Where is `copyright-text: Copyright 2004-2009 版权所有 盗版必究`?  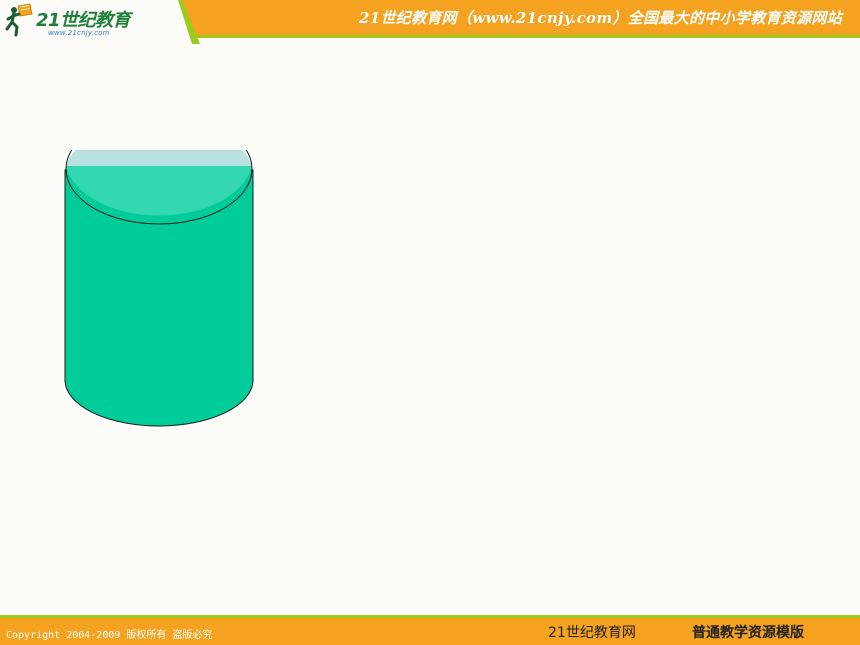 copyright-text: Copyright 2004-2009 版权所有 盗版必究 is located at coordinates (109, 635).